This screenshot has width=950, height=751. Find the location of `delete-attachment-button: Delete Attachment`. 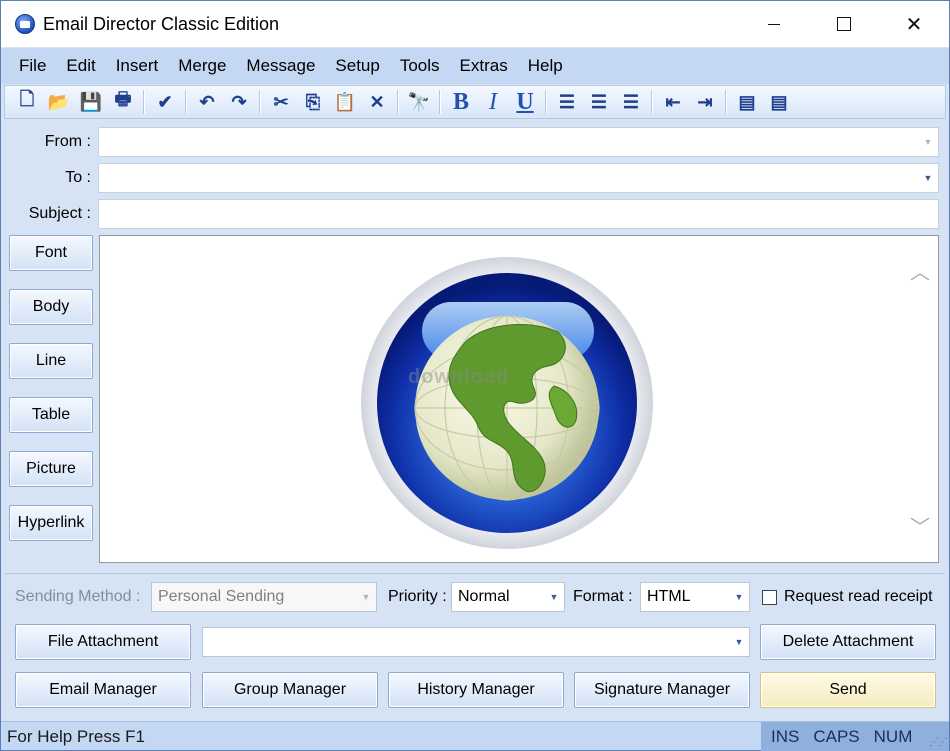

delete-attachment-button: Delete Attachment is located at coordinates (848, 642).